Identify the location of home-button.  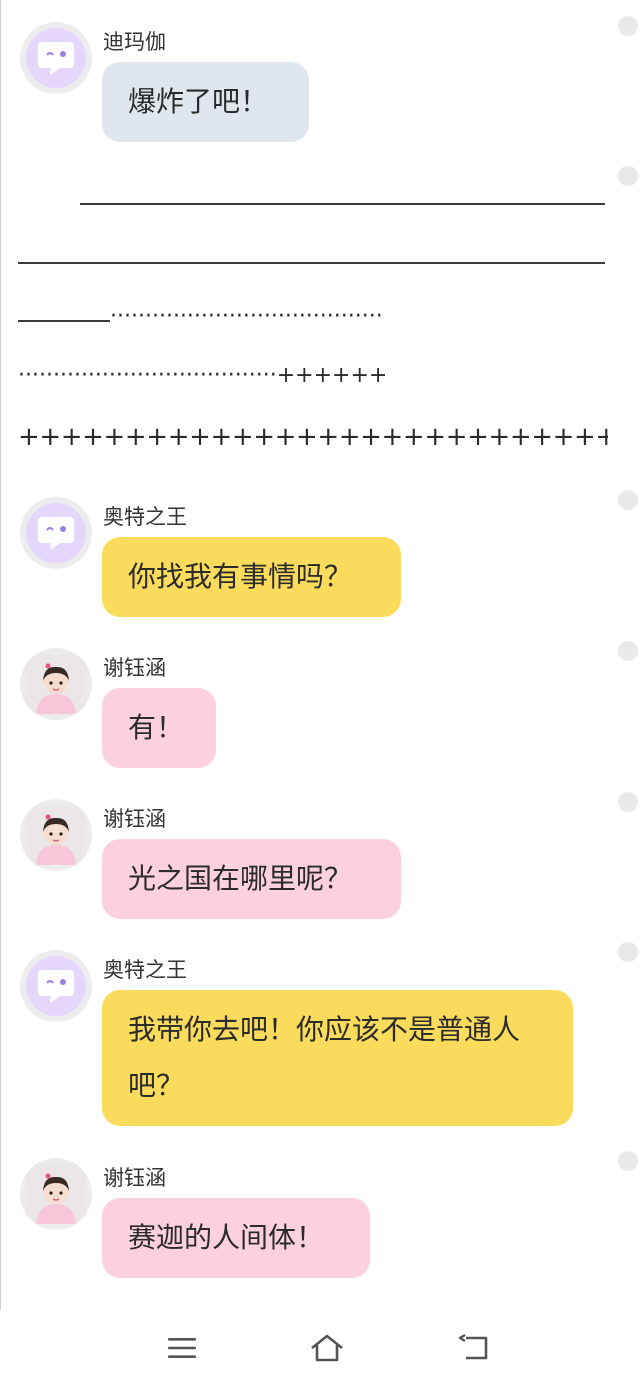
(327, 1348).